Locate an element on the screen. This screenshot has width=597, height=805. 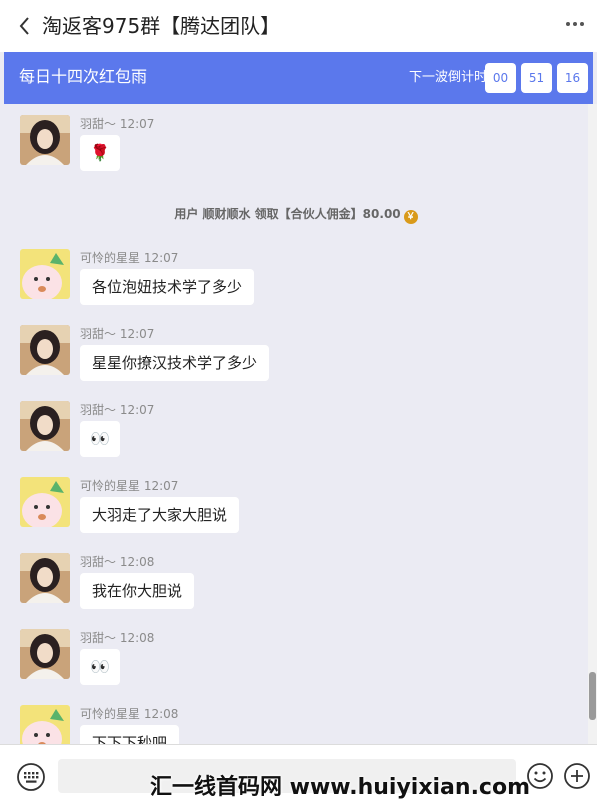
message-meta: 可怜的星星 12:08 is located at coordinates (129, 714).